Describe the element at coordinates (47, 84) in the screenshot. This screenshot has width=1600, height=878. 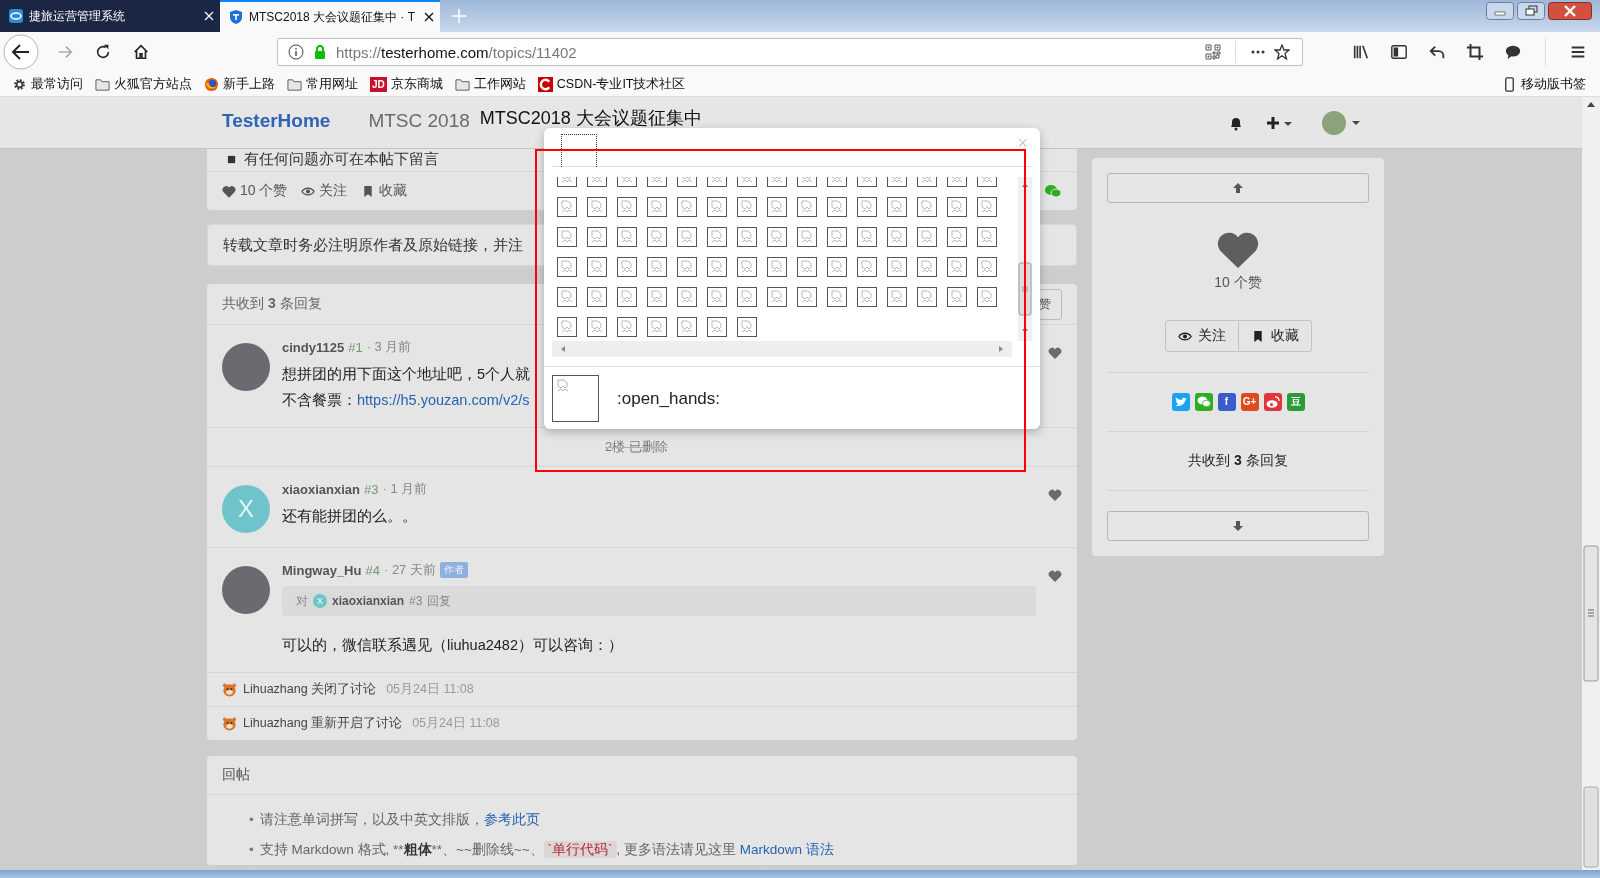
I see `bookmark-item: 最常访问` at that location.